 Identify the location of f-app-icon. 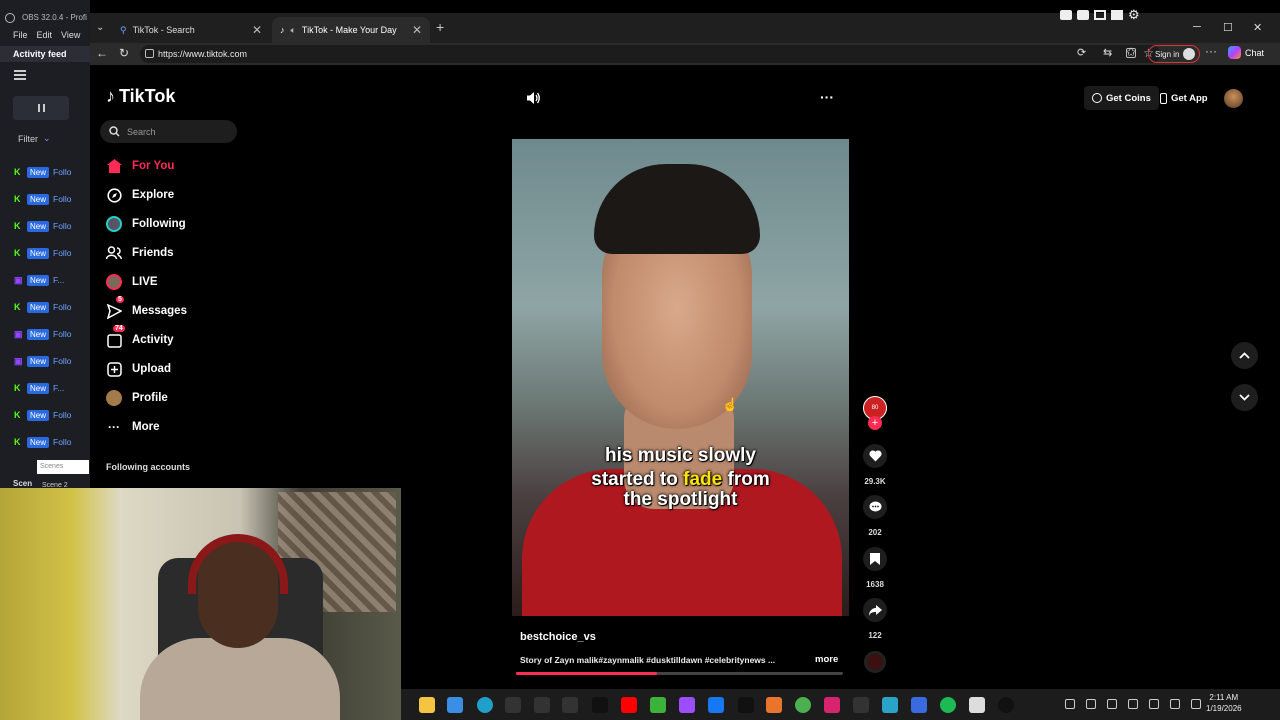
(570, 705).